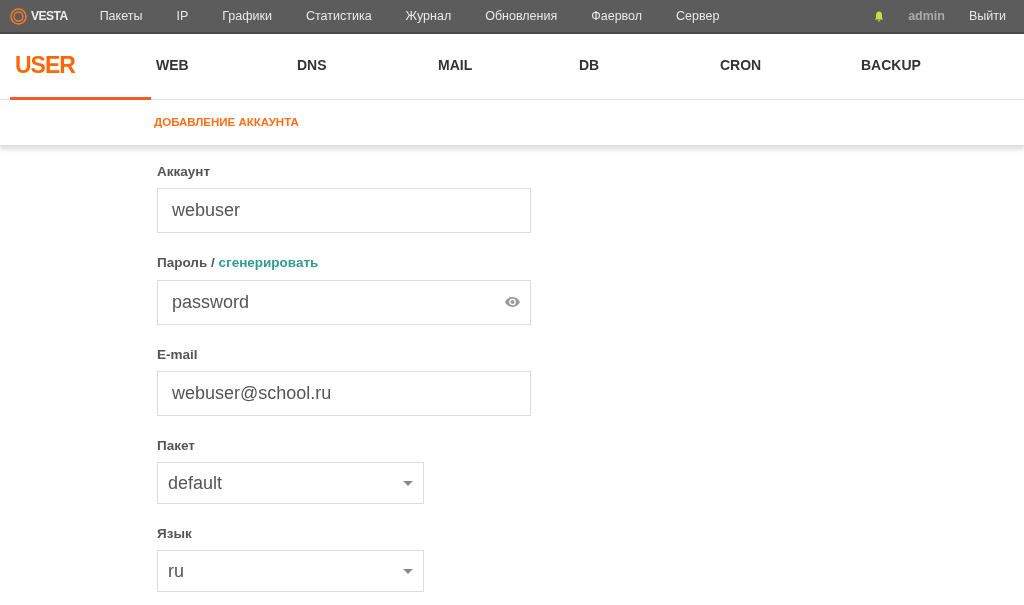 Image resolution: width=1024 pixels, height=605 pixels. Describe the element at coordinates (344, 302) in the screenshot. I see `password-field: password` at that location.